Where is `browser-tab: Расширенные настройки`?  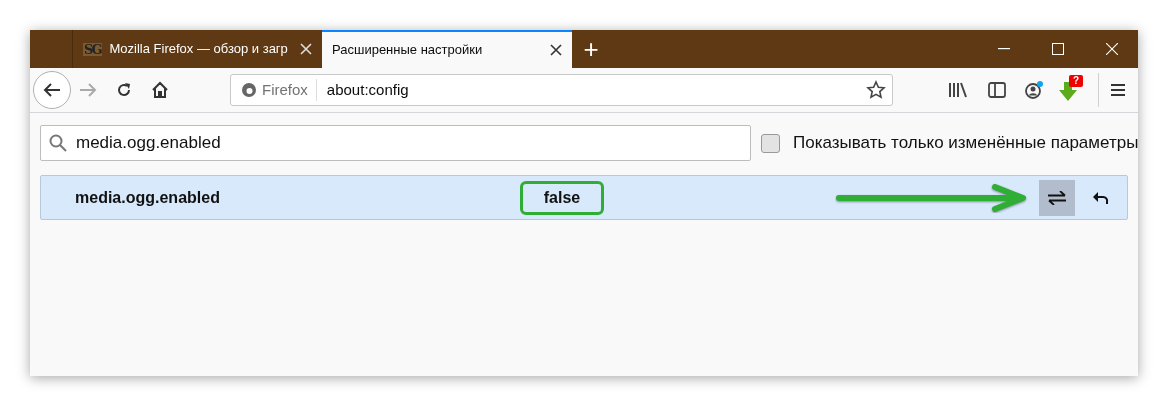 browser-tab: Расширенные настройки is located at coordinates (447, 49).